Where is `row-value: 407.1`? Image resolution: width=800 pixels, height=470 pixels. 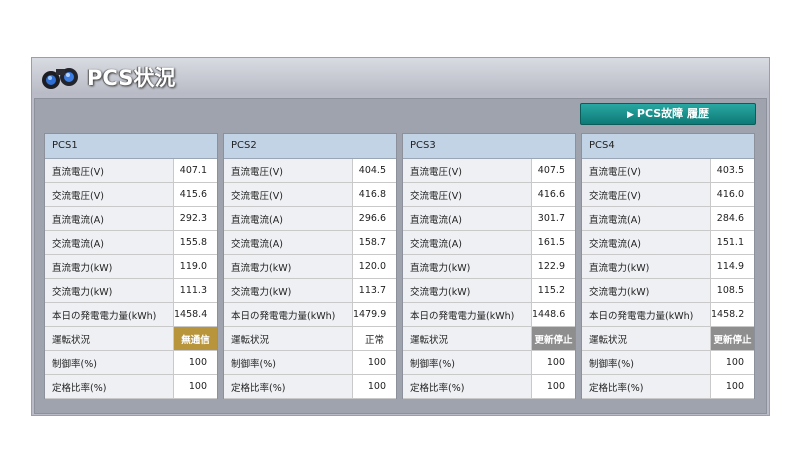
row-value: 407.1 is located at coordinates (195, 171).